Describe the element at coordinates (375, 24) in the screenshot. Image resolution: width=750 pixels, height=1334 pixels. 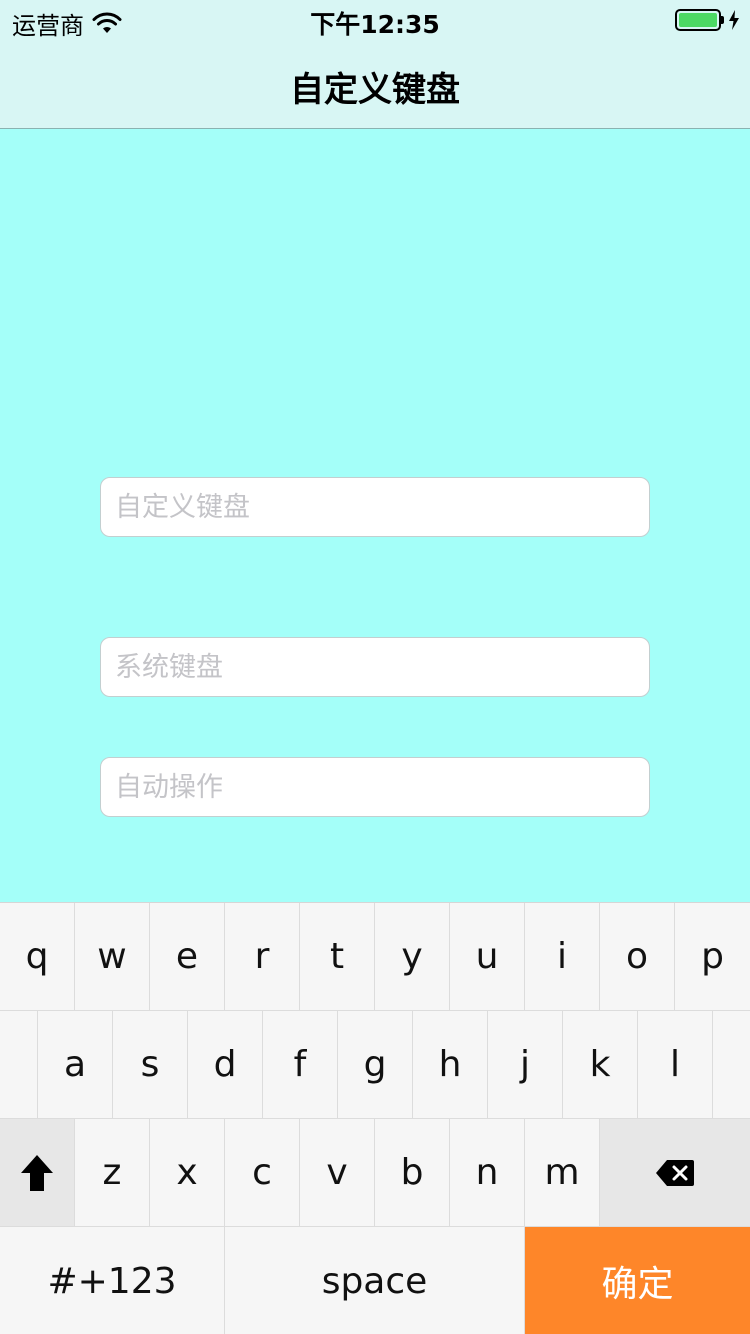
I see `status-time: 下午12:35` at that location.